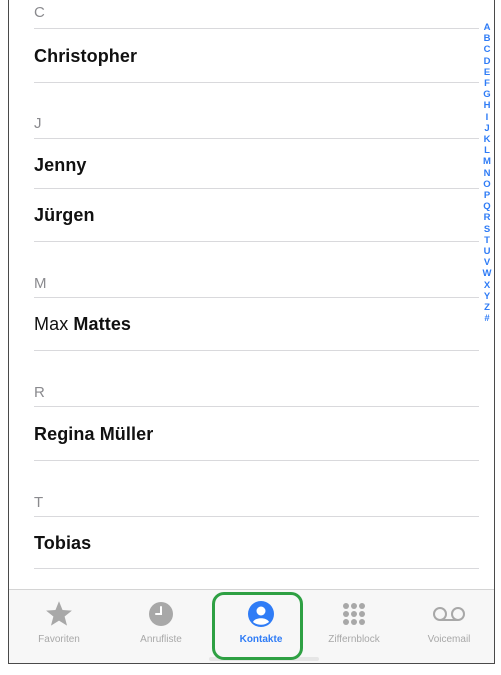  Describe the element at coordinates (487, 49) in the screenshot. I see `index-letter: C` at that location.